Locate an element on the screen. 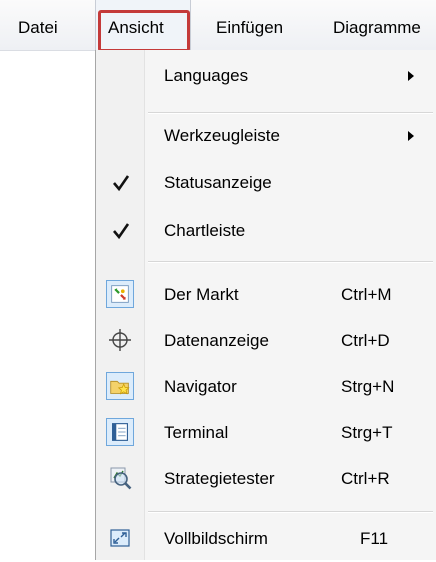  crosshair-icon is located at coordinates (120, 340).